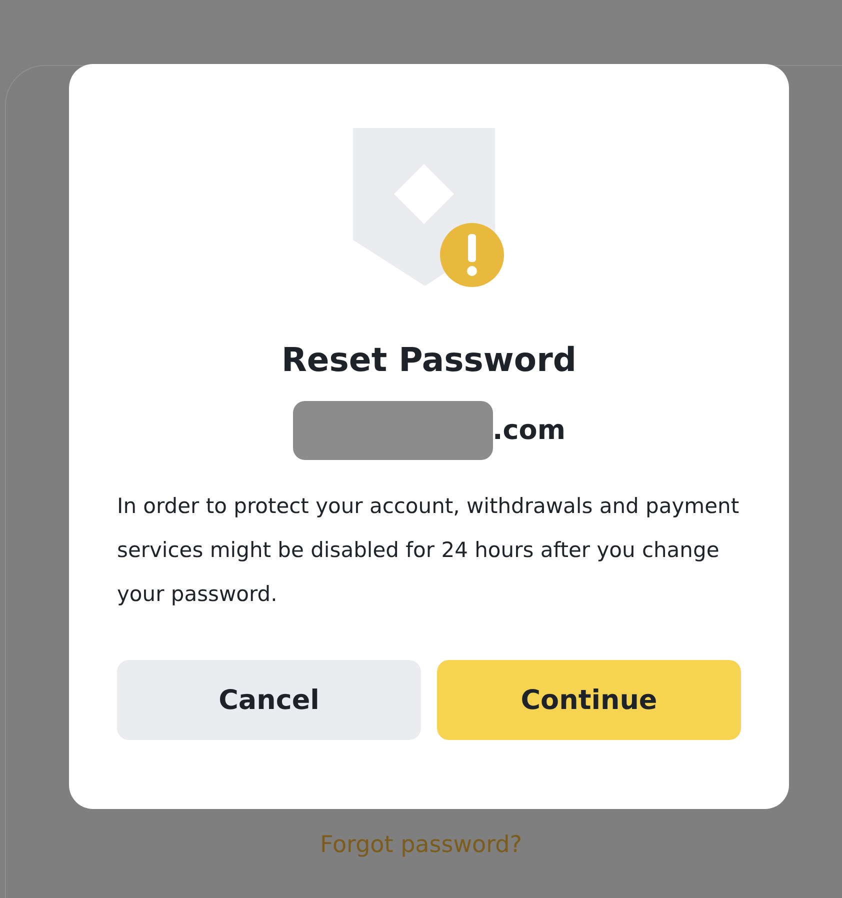 The height and width of the screenshot is (898, 842). Describe the element at coordinates (269, 700) in the screenshot. I see `cancel-button: Cancel` at that location.